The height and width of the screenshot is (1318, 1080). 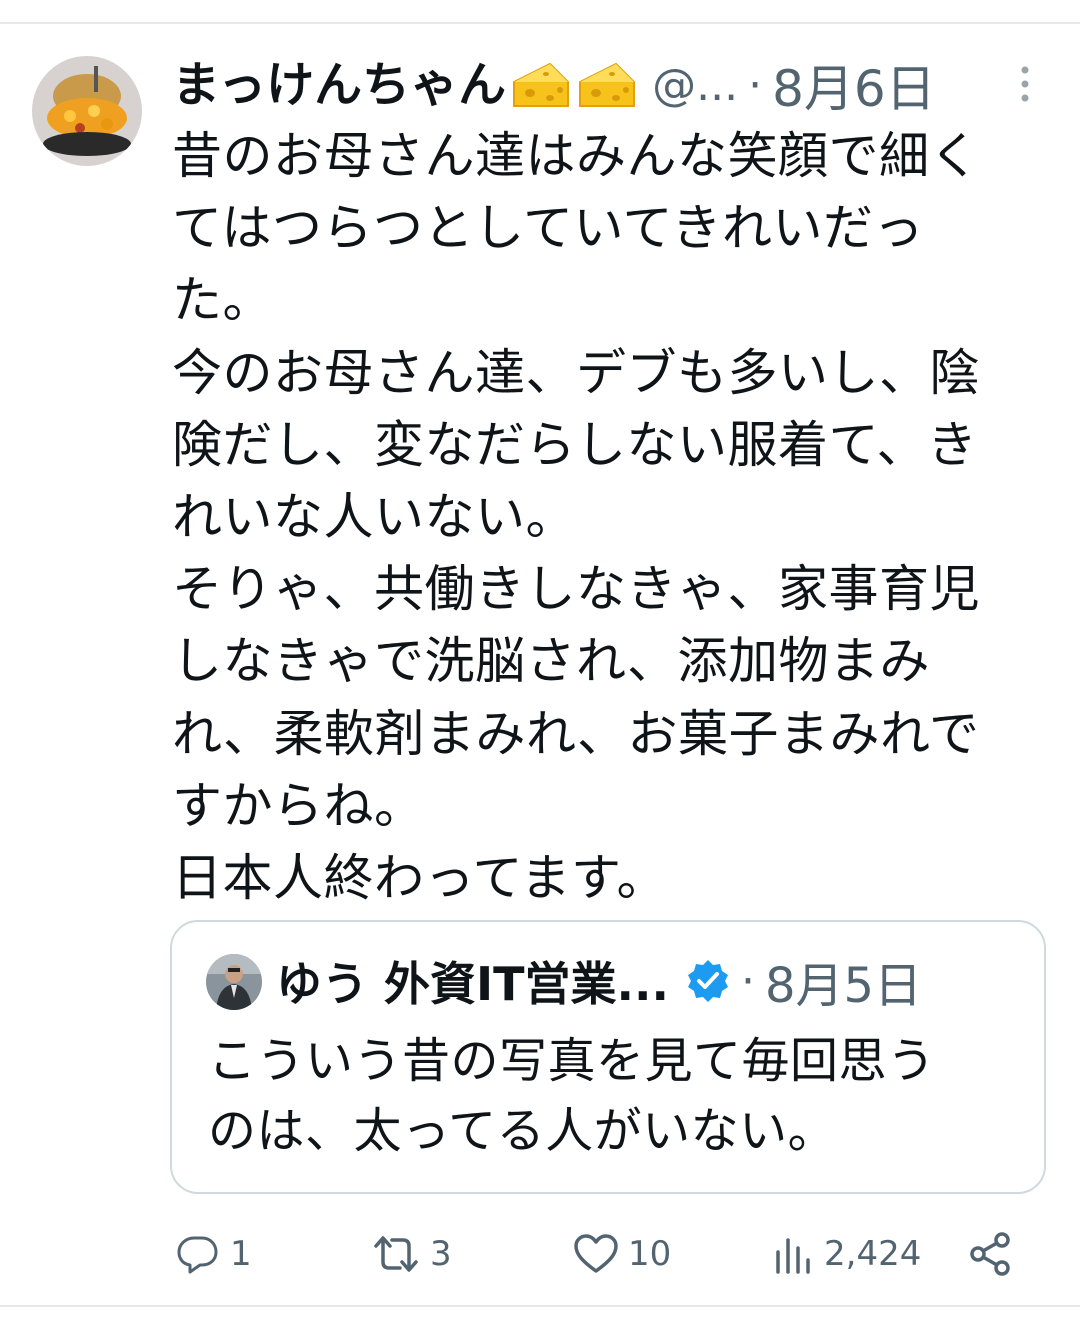 What do you see at coordinates (854, 85) in the screenshot?
I see `tweet-date: 8月6日` at bounding box center [854, 85].